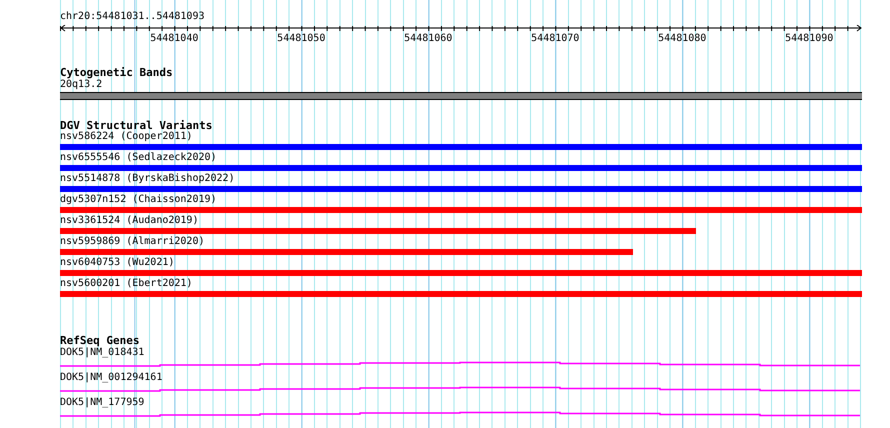 The image size is (890, 428). Describe the element at coordinates (132, 17) in the screenshot. I see `location-label: chr20:54481031..54481093` at that location.